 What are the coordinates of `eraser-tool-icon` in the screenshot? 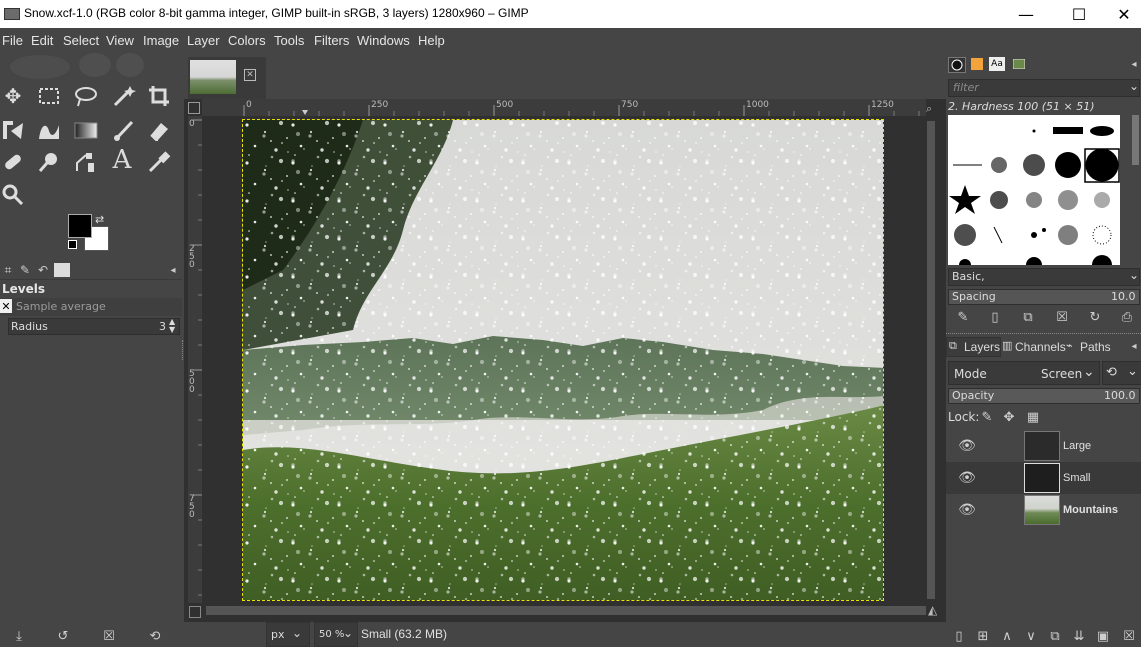 It's located at (159, 130).